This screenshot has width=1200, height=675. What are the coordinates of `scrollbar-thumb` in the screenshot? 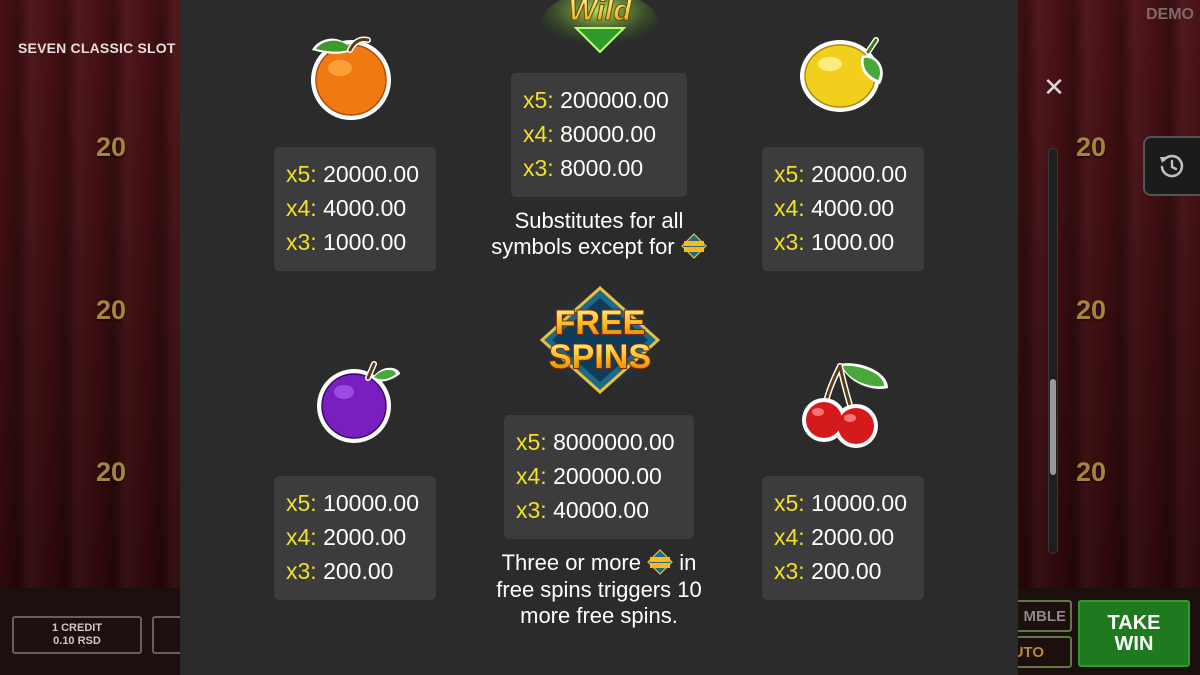 It's located at (1053, 427).